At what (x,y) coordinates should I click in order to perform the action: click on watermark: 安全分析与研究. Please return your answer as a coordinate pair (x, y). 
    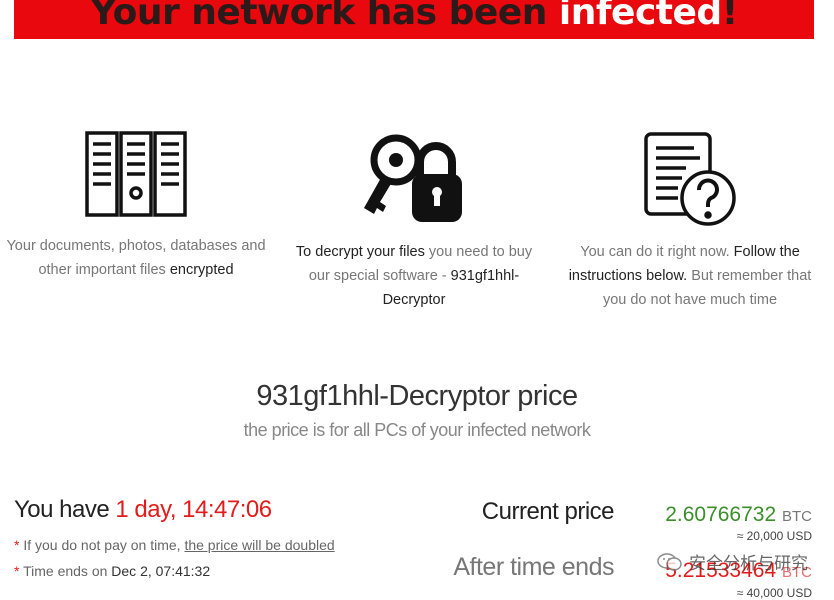
    Looking at the image, I should click on (732, 561).